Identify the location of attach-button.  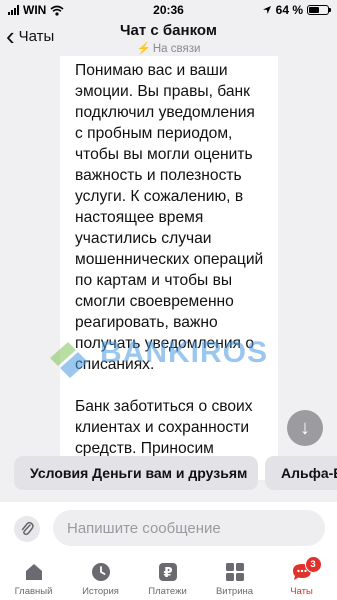
(27, 529).